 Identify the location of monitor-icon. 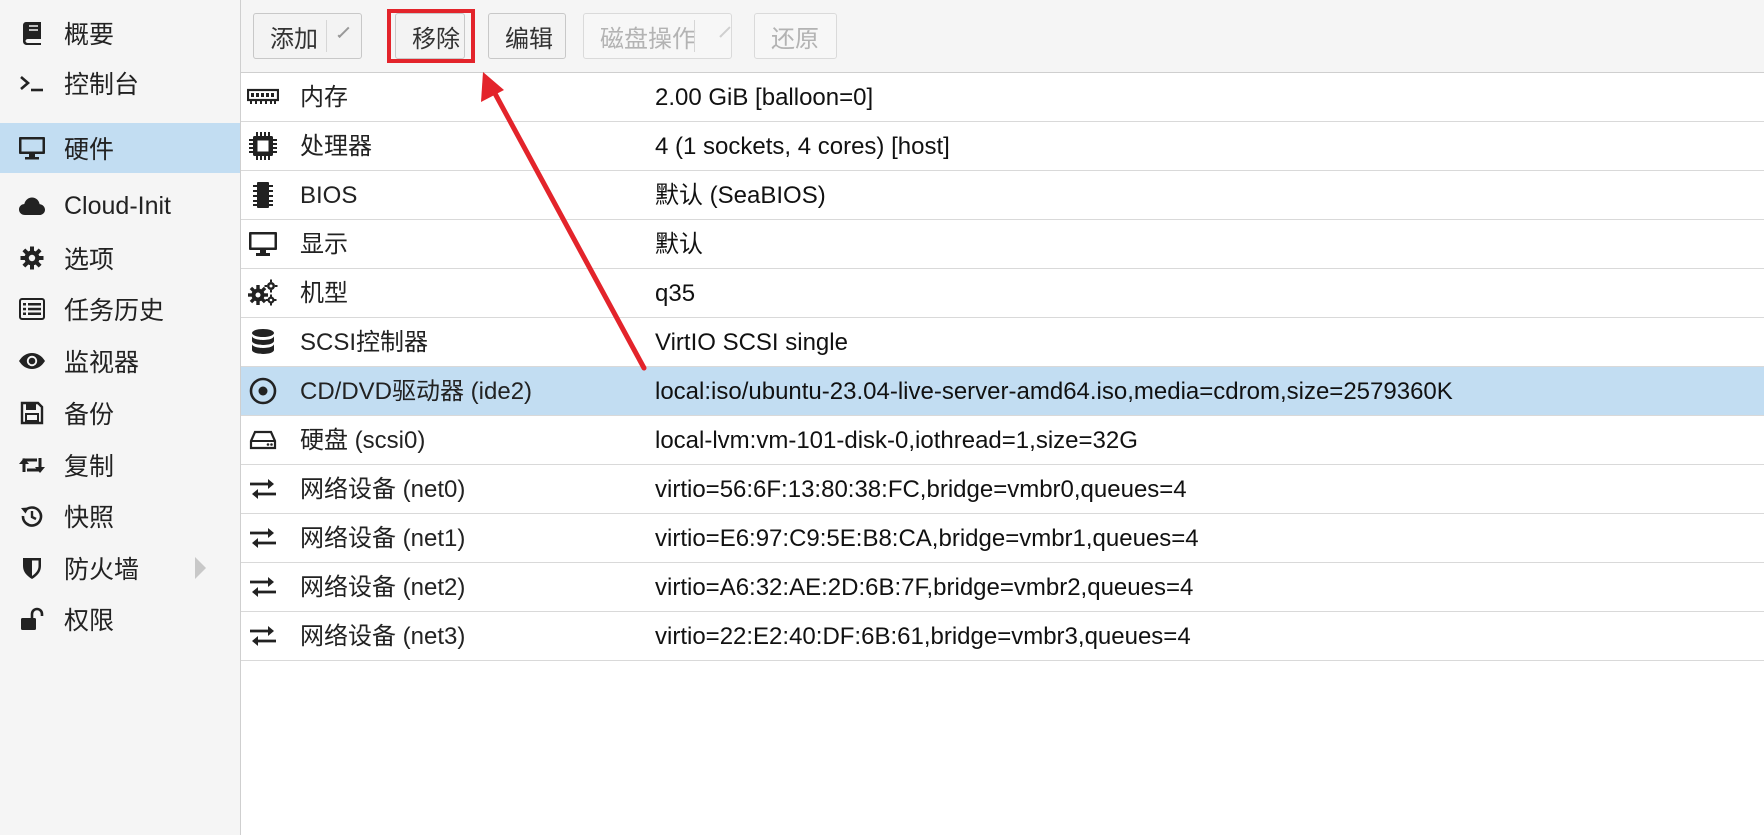
(32, 148).